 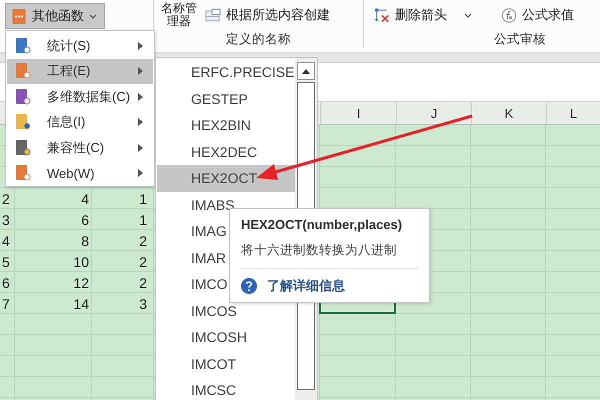 What do you see at coordinates (55, 16) in the screenshot?
I see `more-functions-button: 其他函数` at bounding box center [55, 16].